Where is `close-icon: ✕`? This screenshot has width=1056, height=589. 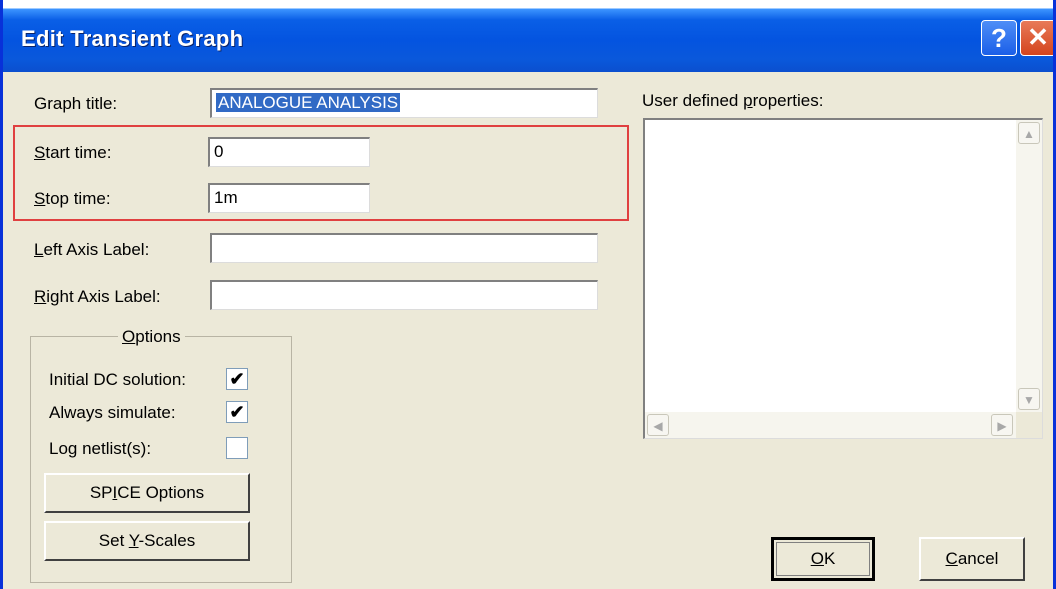
close-icon: ✕ is located at coordinates (1036, 38).